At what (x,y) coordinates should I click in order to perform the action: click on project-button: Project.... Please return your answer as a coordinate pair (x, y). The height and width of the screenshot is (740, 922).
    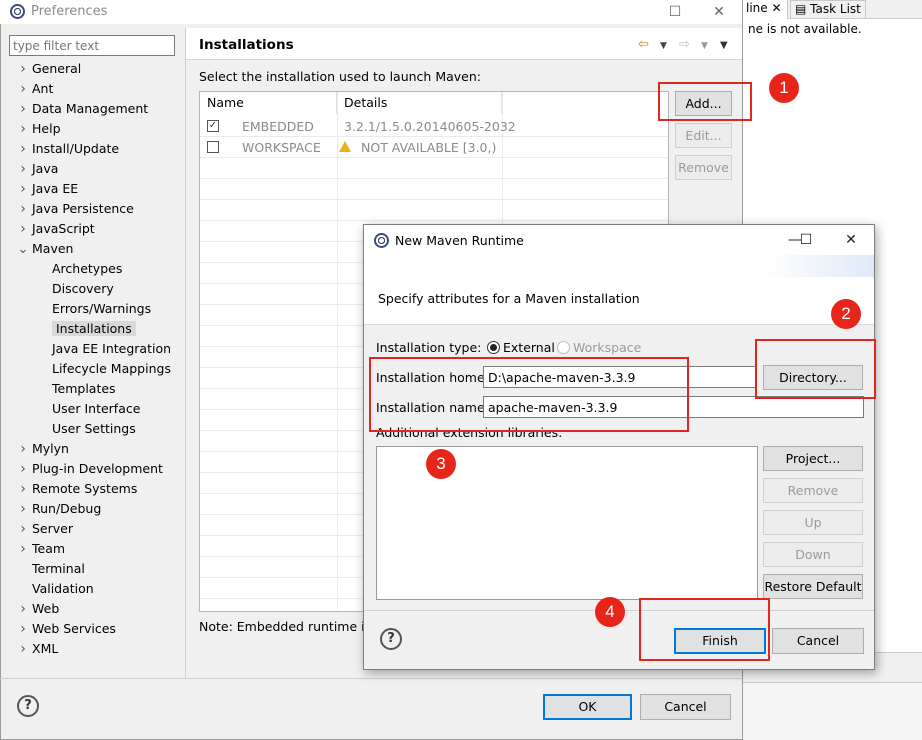
    Looking at the image, I should click on (813, 458).